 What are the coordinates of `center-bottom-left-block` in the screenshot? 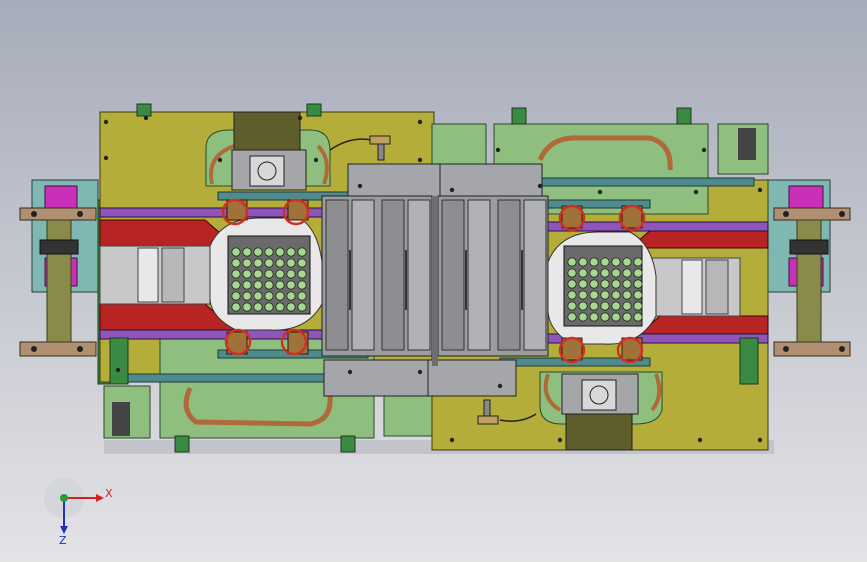 It's located at (376, 378).